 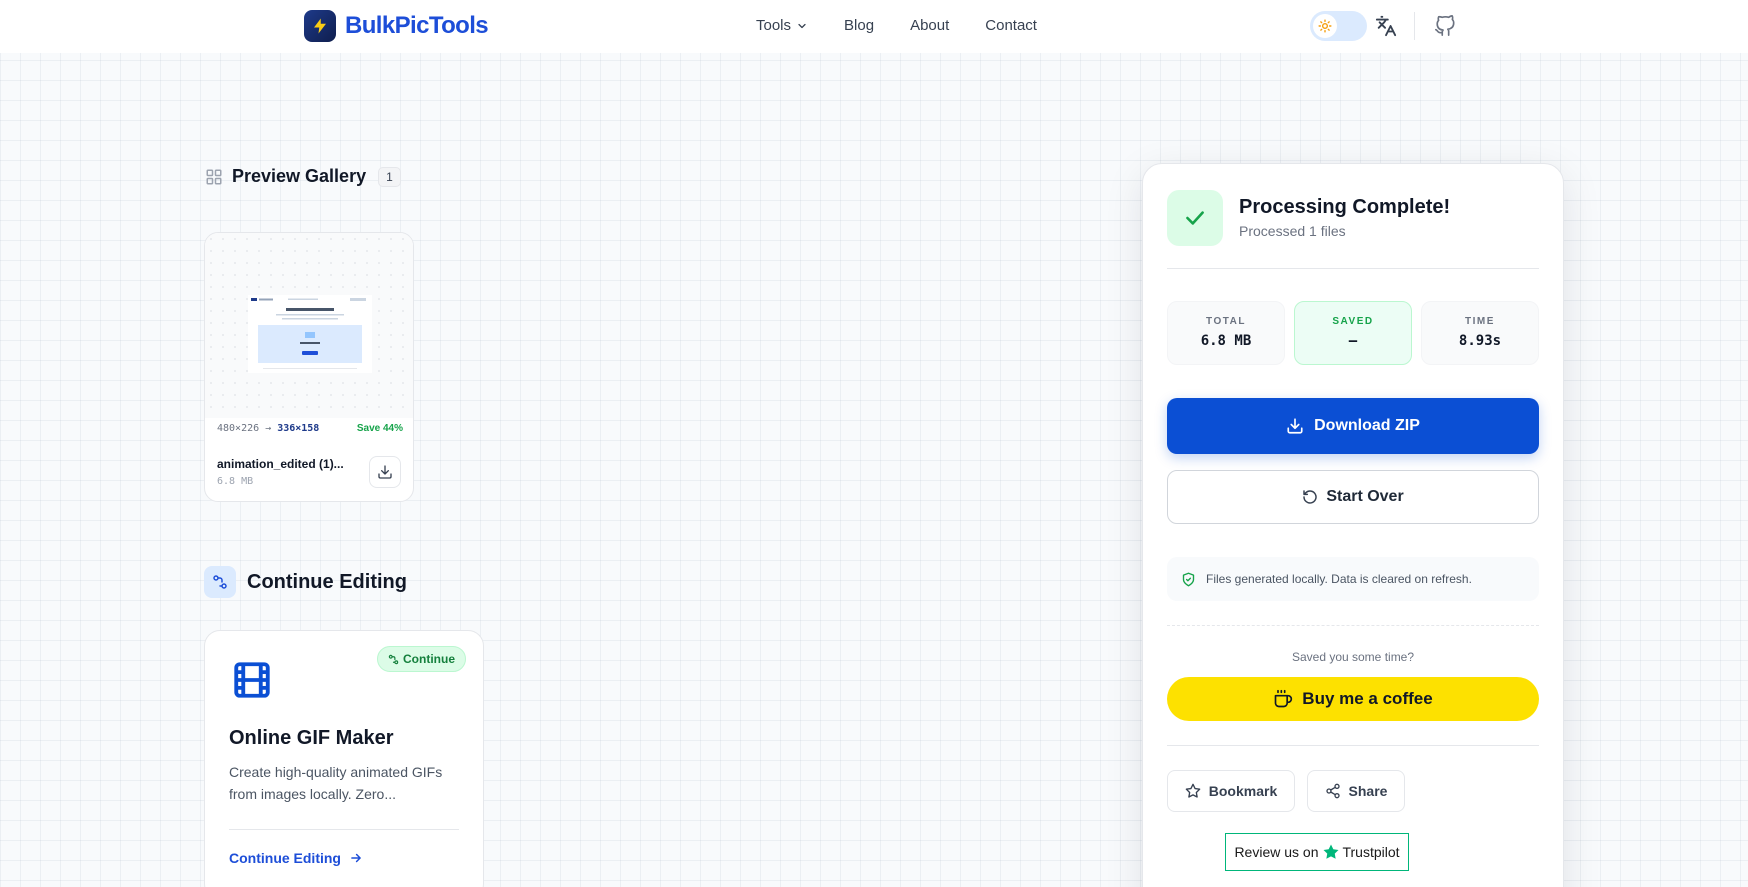 I want to click on thumbnail-preview, so click(x=309, y=325).